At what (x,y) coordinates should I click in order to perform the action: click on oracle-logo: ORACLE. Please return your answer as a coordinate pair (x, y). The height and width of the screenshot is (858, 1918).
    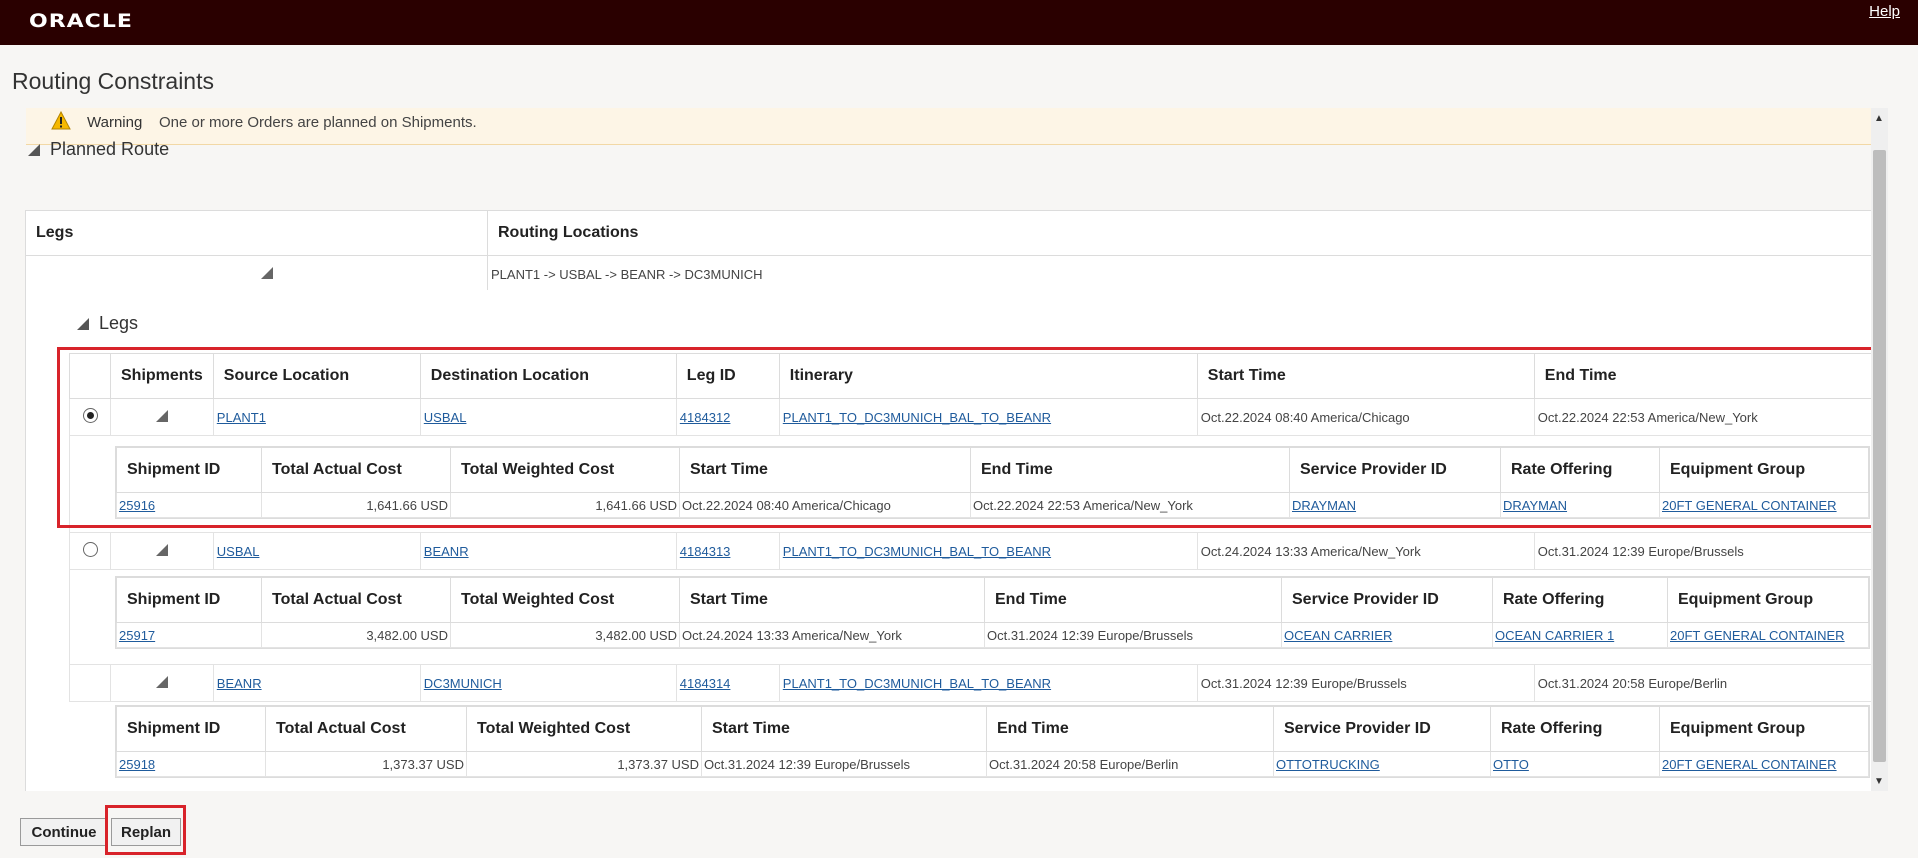
    Looking at the image, I should click on (81, 21).